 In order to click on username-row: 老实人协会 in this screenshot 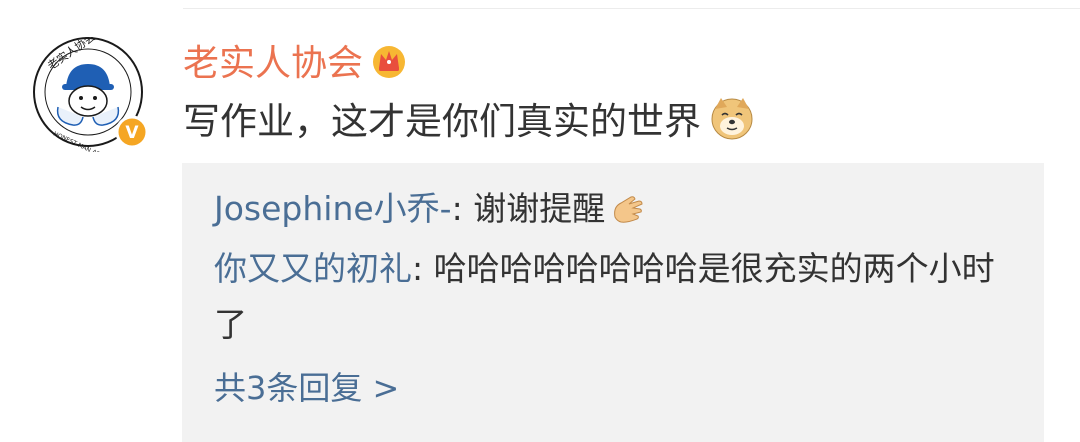, I will do `click(296, 61)`.